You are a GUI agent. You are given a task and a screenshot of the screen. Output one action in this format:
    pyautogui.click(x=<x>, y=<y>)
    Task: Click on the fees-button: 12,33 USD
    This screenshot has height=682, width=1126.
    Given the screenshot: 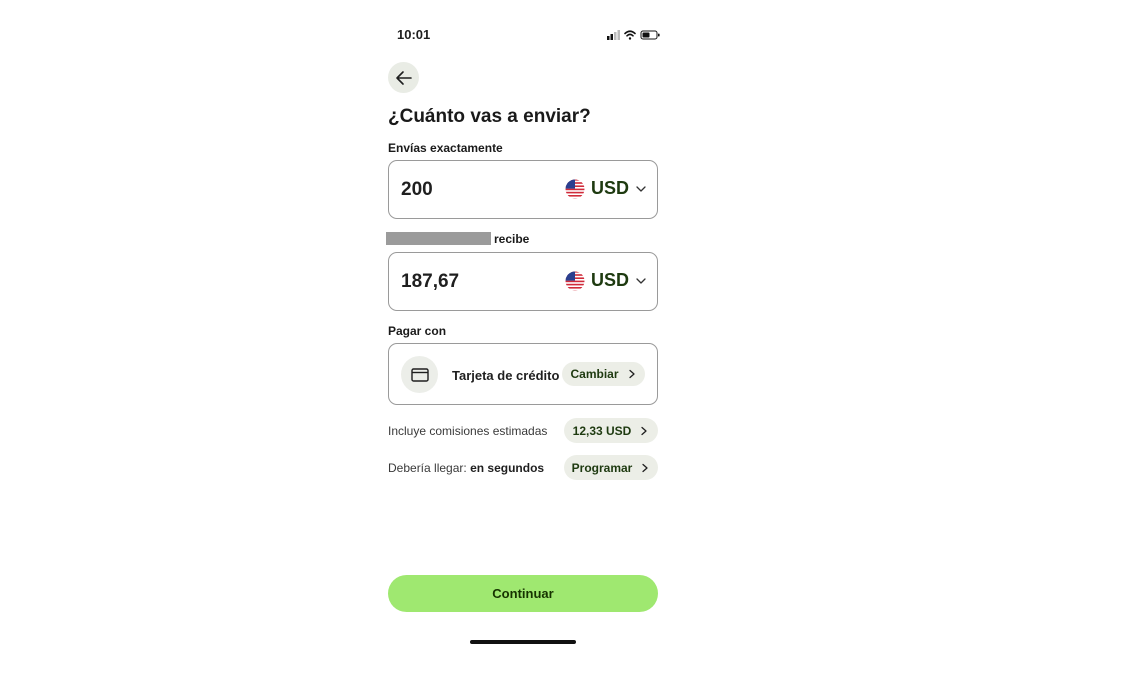 What is the action you would take?
    pyautogui.click(x=611, y=430)
    